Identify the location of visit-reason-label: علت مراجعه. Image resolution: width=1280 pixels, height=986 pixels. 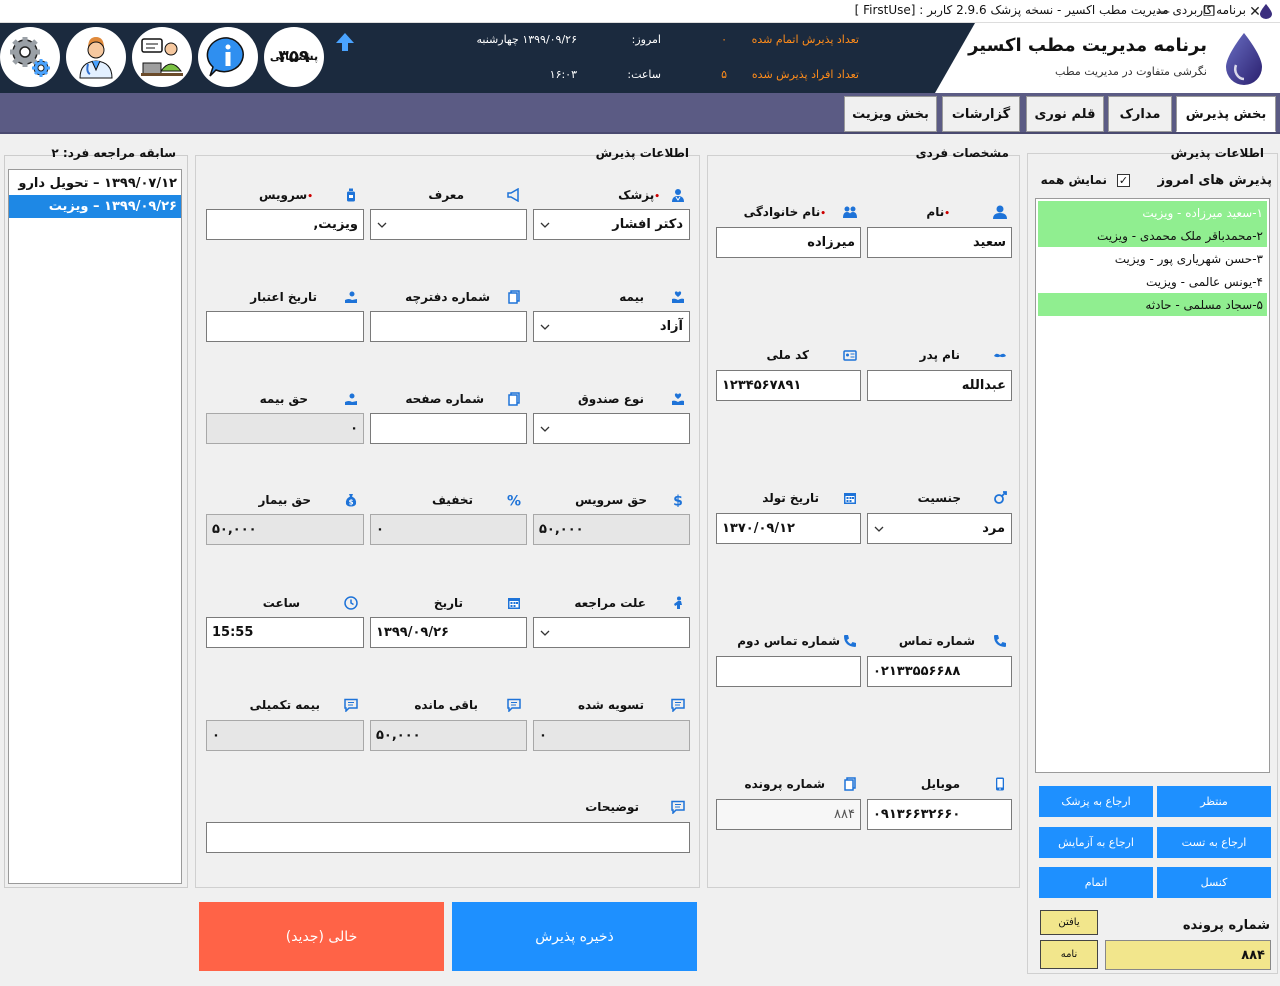
(610, 603).